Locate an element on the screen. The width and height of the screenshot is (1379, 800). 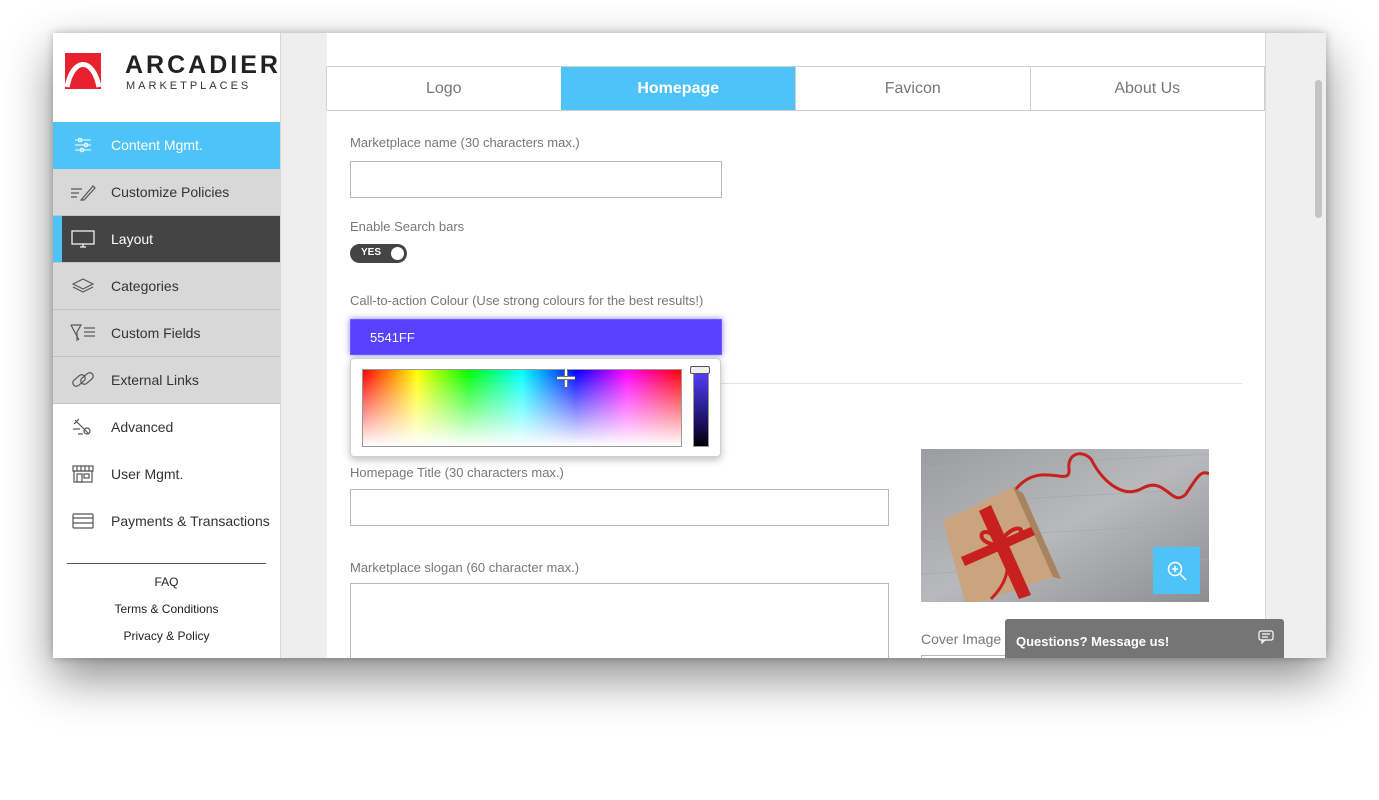
monitor-icon is located at coordinates (83, 239).